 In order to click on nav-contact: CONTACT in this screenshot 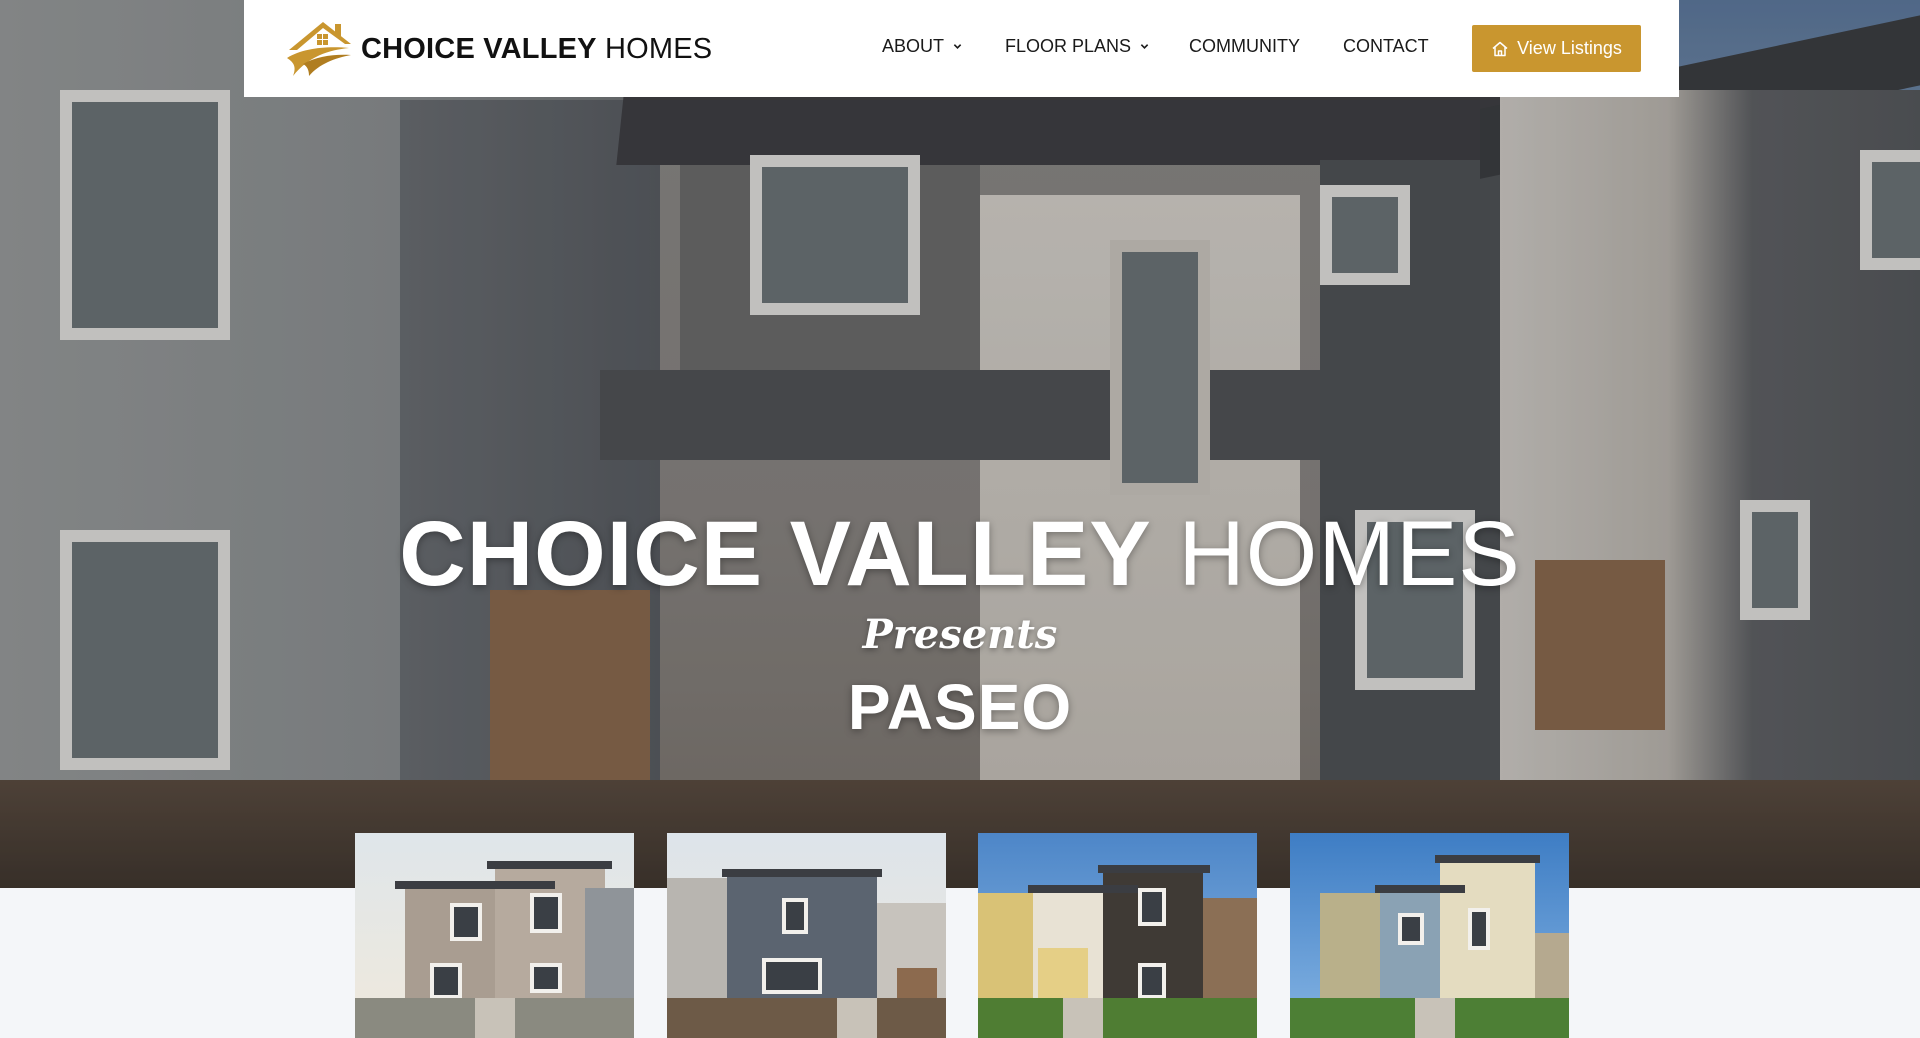, I will do `click(1386, 46)`.